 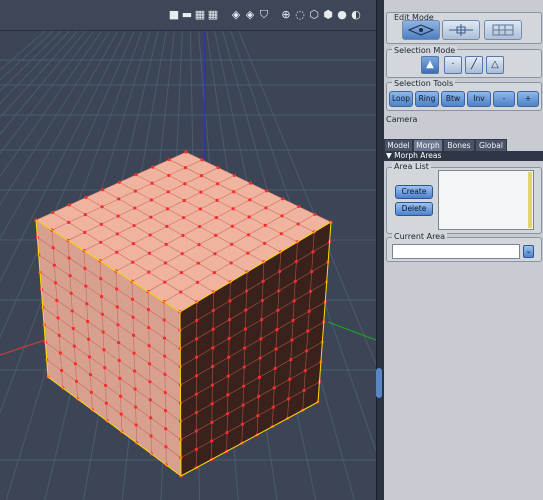 I want to click on collapse-triangle-icon: ▼, so click(x=389, y=155).